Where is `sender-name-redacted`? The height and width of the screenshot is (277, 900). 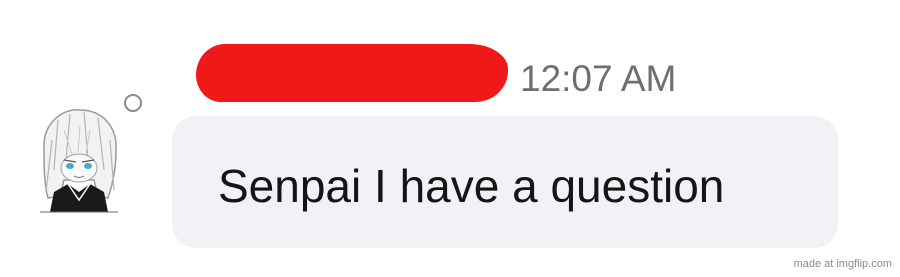 sender-name-redacted is located at coordinates (352, 73).